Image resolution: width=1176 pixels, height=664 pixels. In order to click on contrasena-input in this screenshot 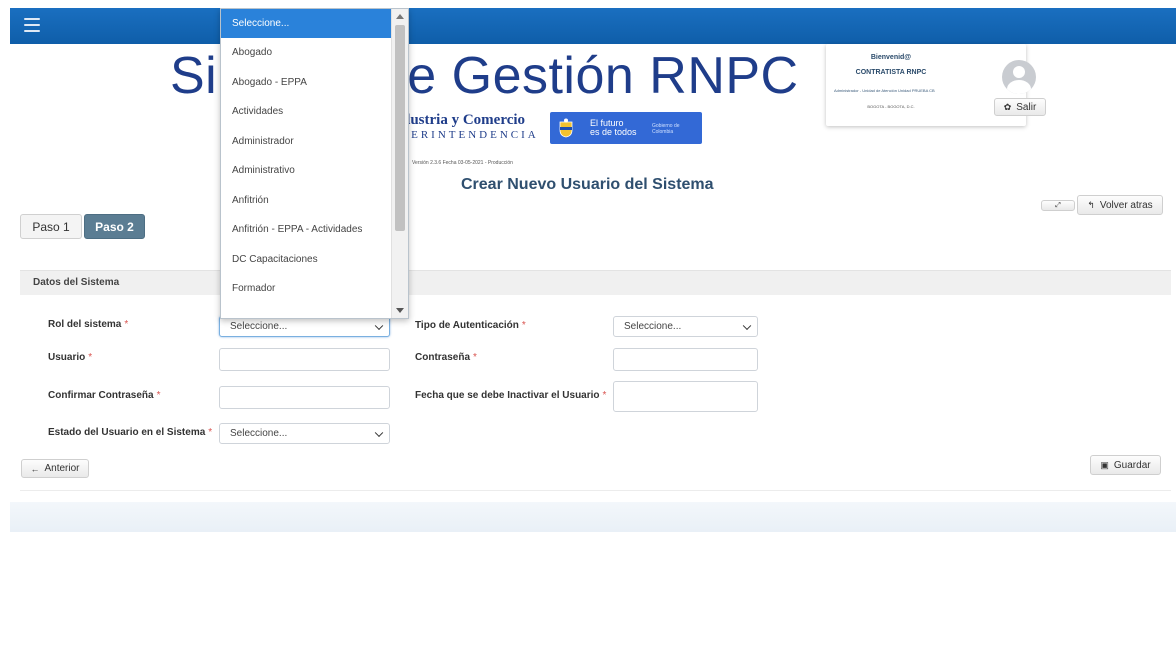, I will do `click(685, 359)`.